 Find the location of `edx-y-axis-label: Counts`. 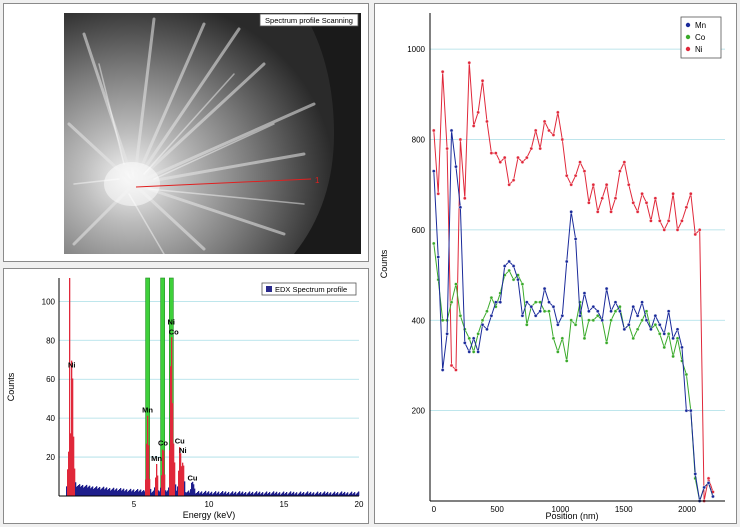

edx-y-axis-label: Counts is located at coordinates (11, 386).